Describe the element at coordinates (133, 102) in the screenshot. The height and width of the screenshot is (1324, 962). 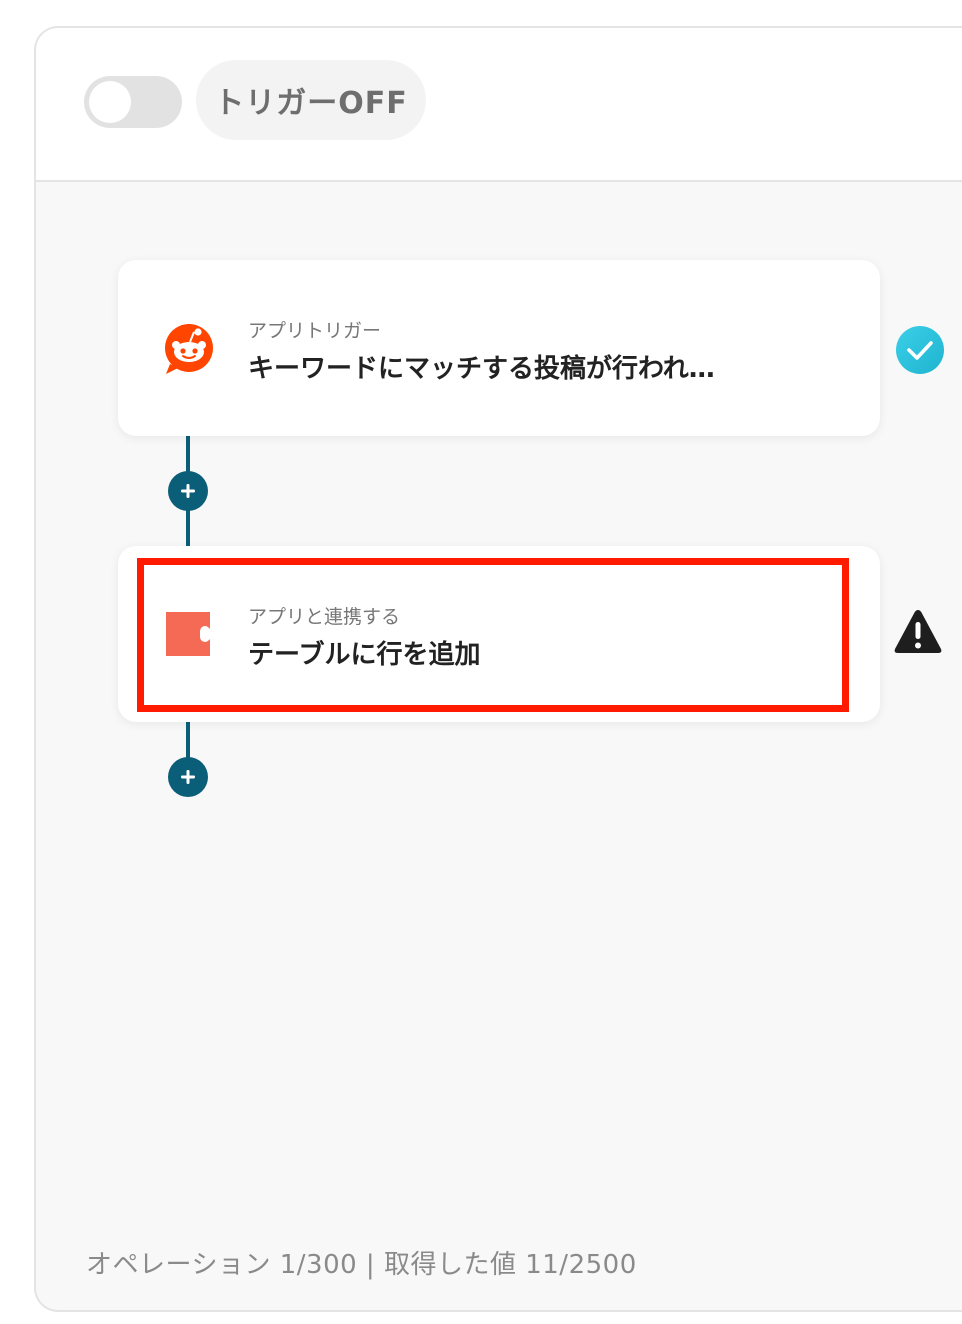
I see `trigger-toggle` at that location.